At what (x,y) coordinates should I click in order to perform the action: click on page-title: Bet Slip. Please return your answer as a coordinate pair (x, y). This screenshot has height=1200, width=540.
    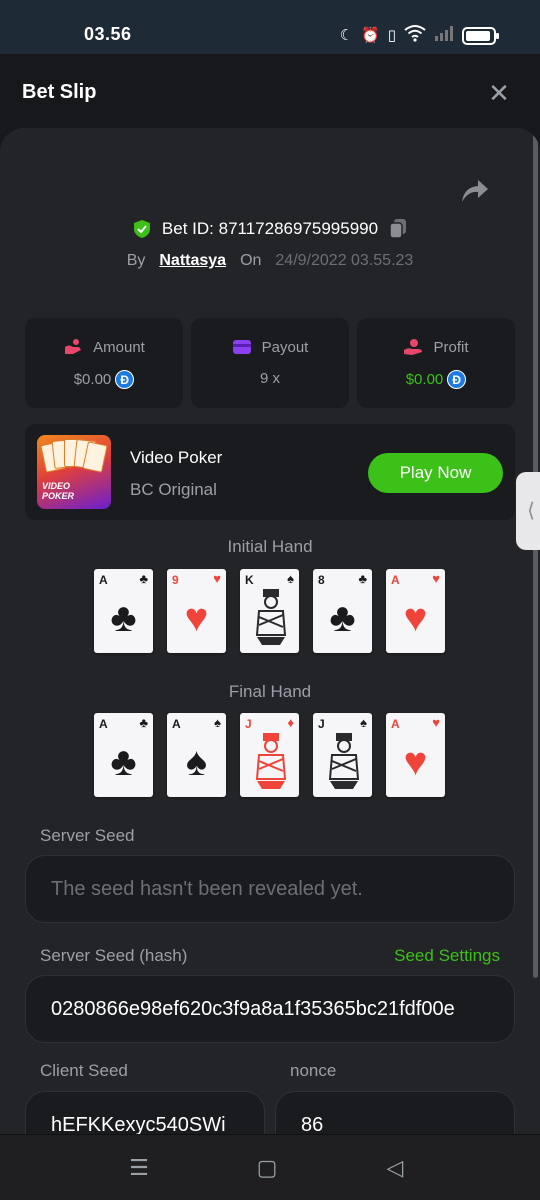
    Looking at the image, I should click on (59, 92).